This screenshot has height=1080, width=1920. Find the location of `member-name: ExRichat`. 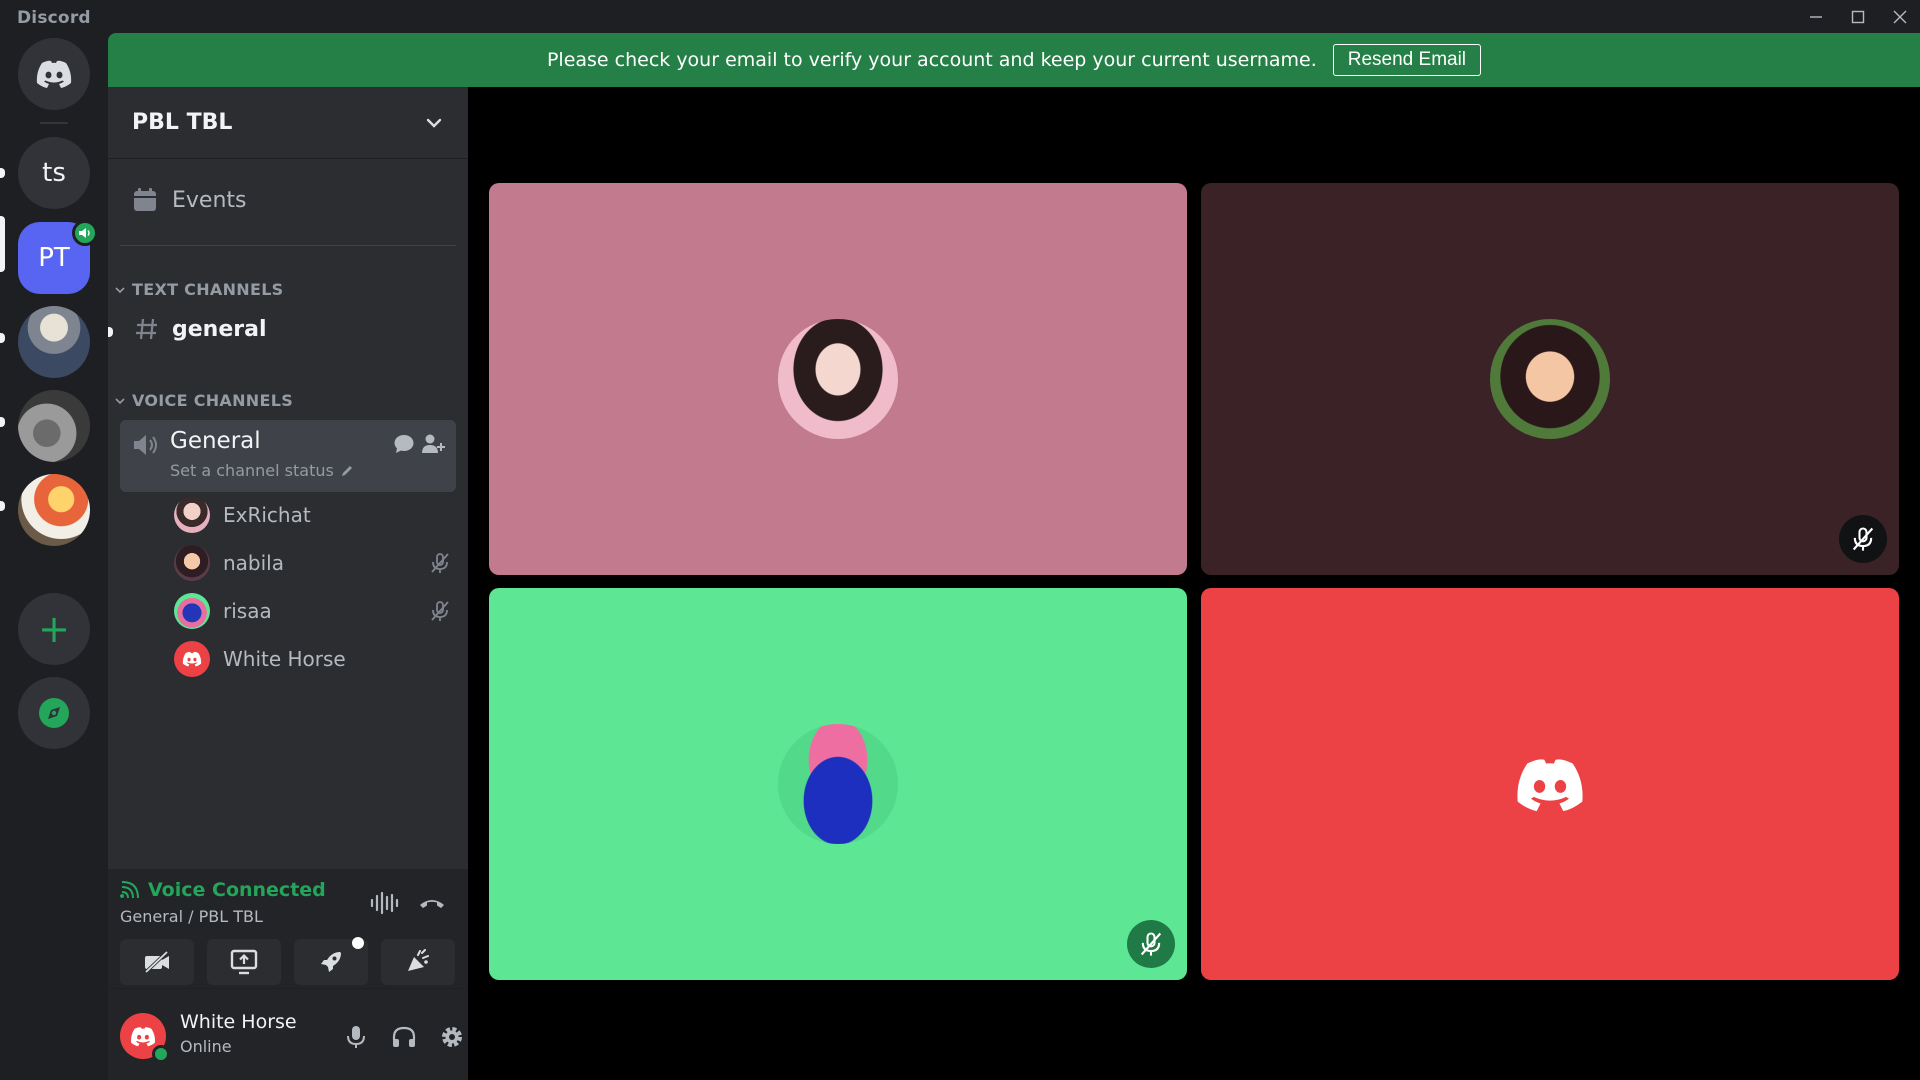

member-name: ExRichat is located at coordinates (267, 515).